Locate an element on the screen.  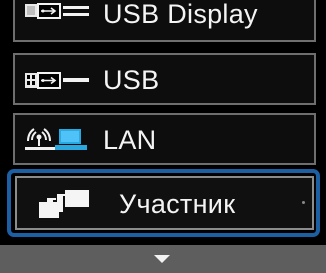
participant-windows-icon is located at coordinates (67, 207).